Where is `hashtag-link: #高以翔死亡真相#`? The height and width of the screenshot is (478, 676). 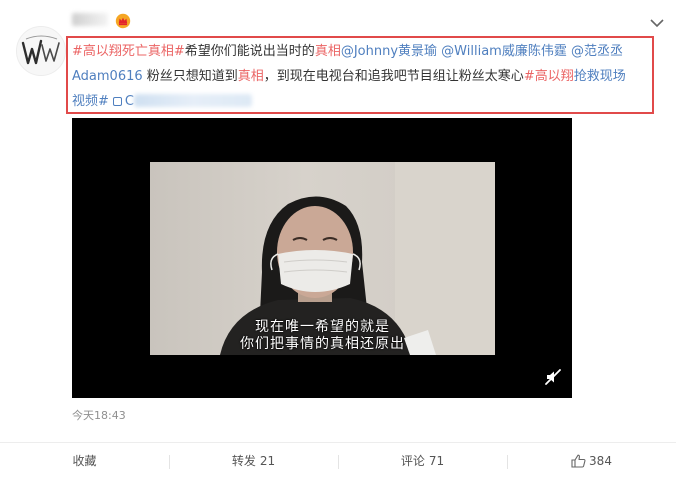
hashtag-link: #高以翔死亡真相# is located at coordinates (128, 51).